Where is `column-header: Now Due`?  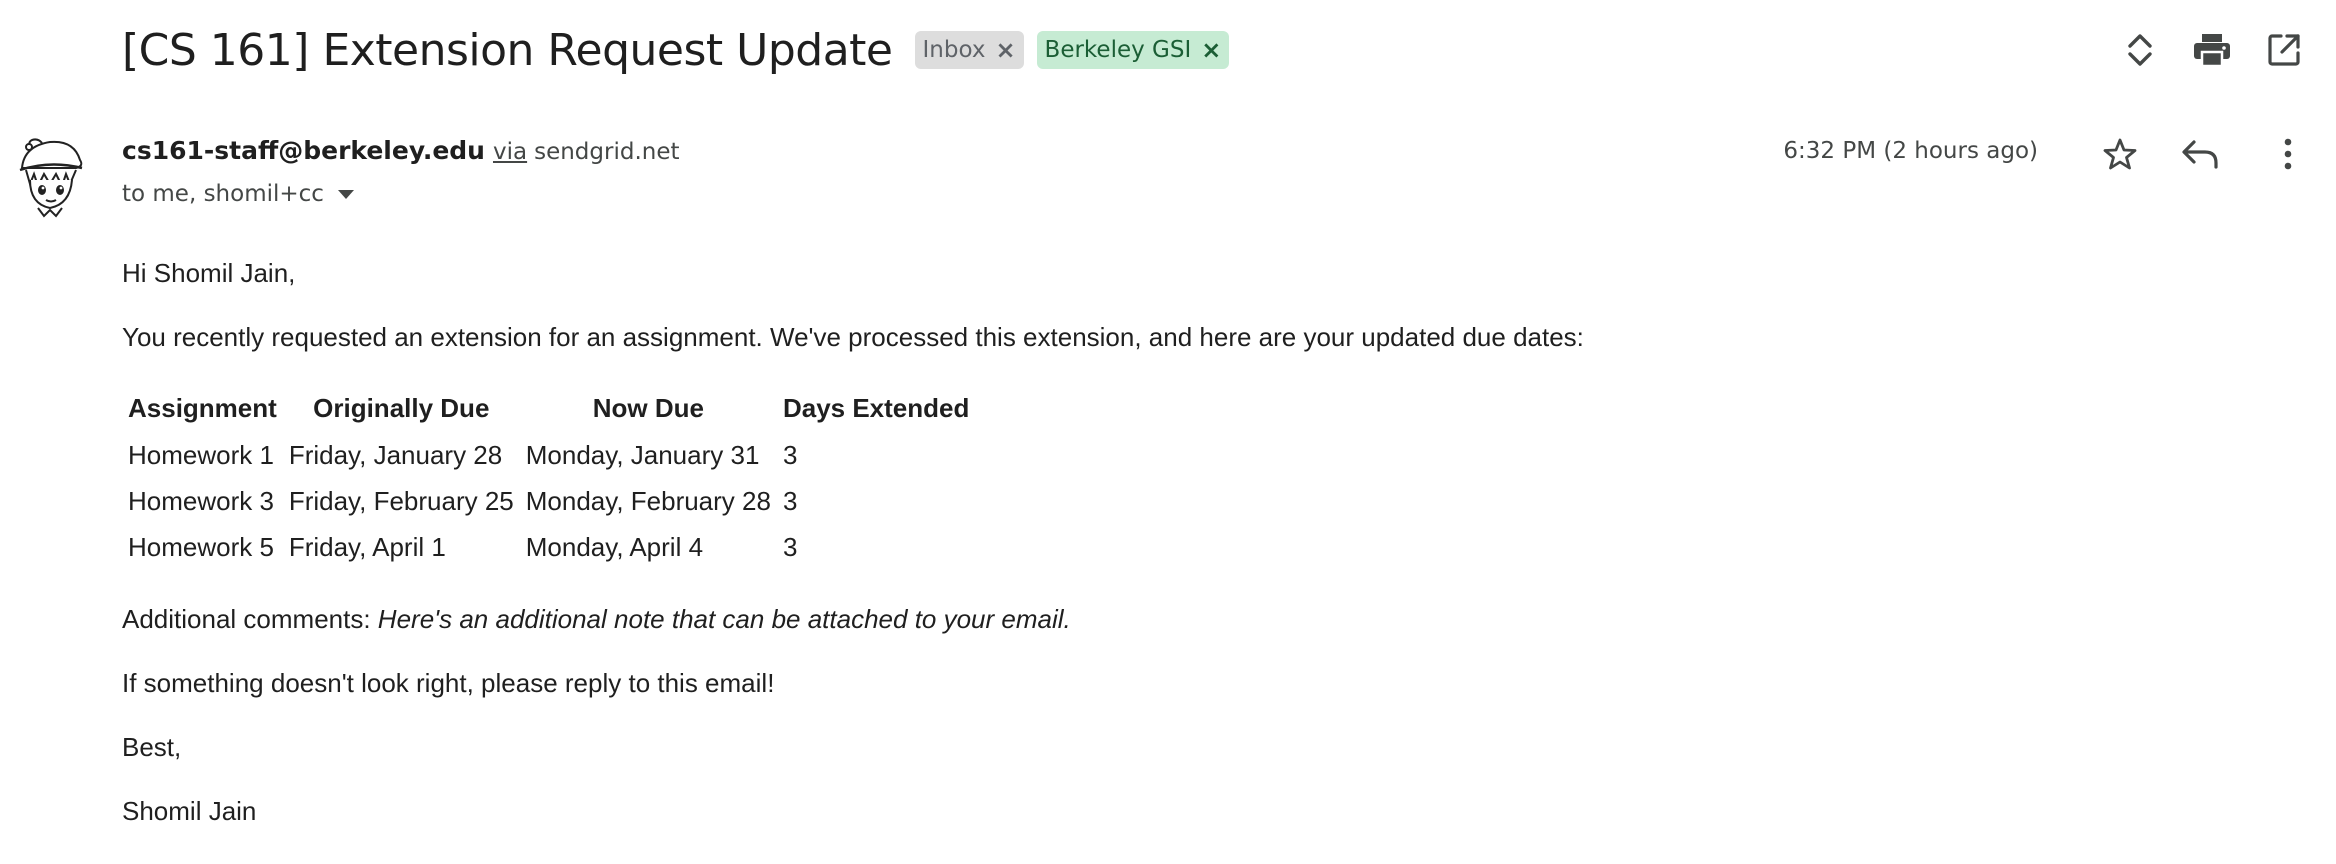
column-header: Now Due is located at coordinates (648, 407).